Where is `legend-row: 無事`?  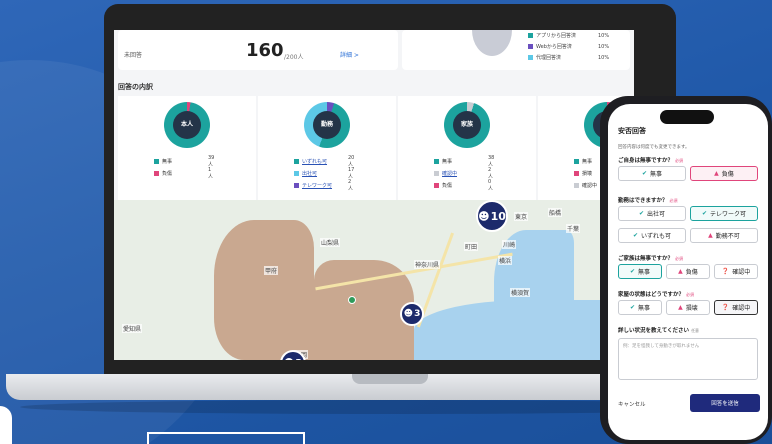 legend-row: 無事 is located at coordinates (583, 161).